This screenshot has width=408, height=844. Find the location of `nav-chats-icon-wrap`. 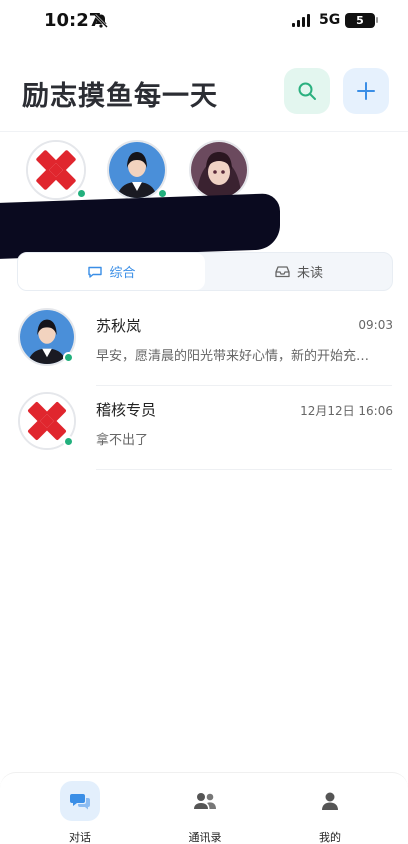

nav-chats-icon-wrap is located at coordinates (80, 801).